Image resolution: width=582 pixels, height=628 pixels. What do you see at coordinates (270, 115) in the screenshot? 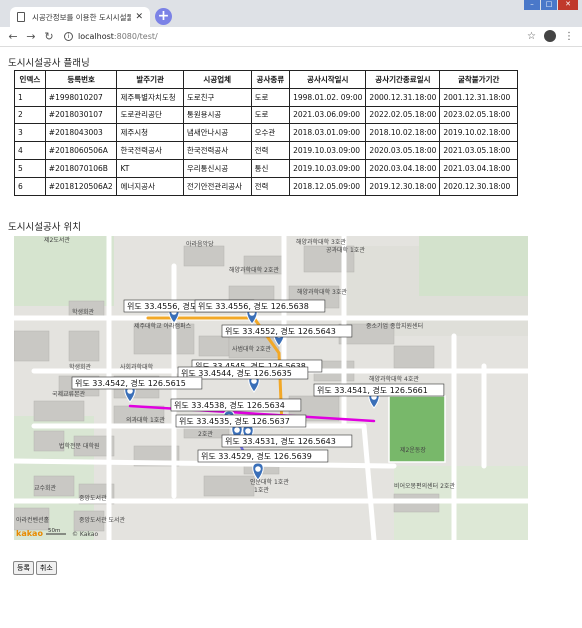
I see `table-cell: 도로` at bounding box center [270, 115].